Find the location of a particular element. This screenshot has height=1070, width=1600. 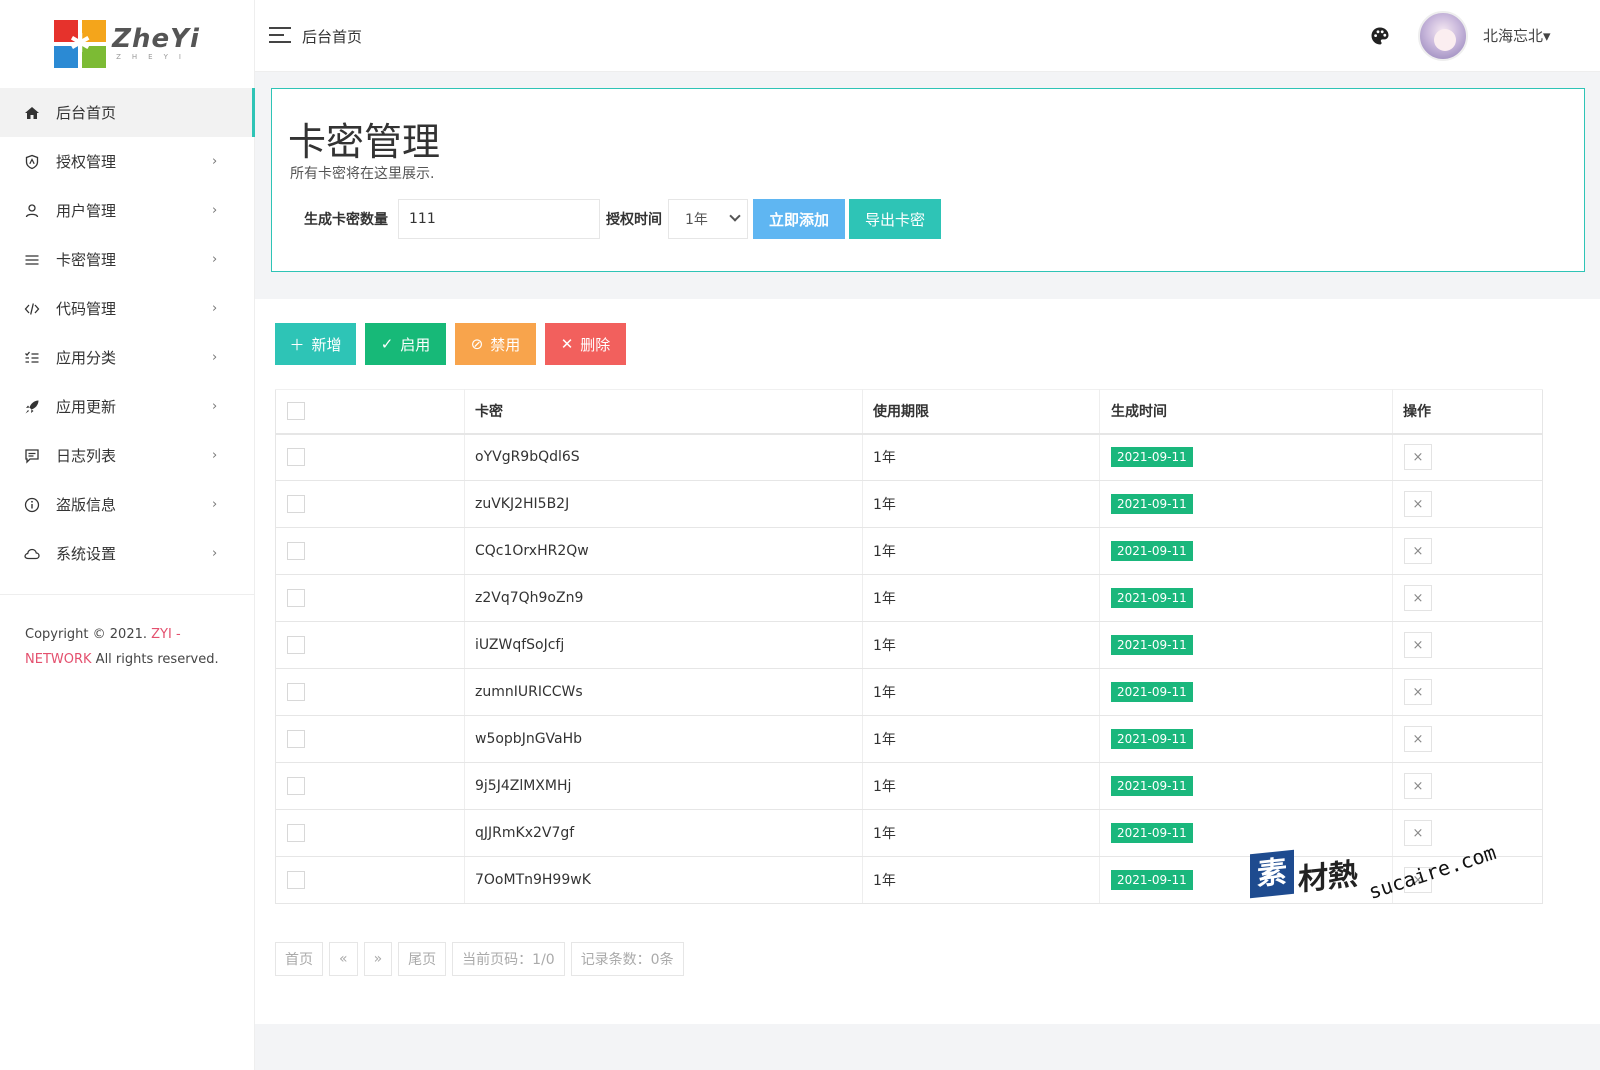

sidebar-item-app-category: 应用分类 › is located at coordinates (127, 357).